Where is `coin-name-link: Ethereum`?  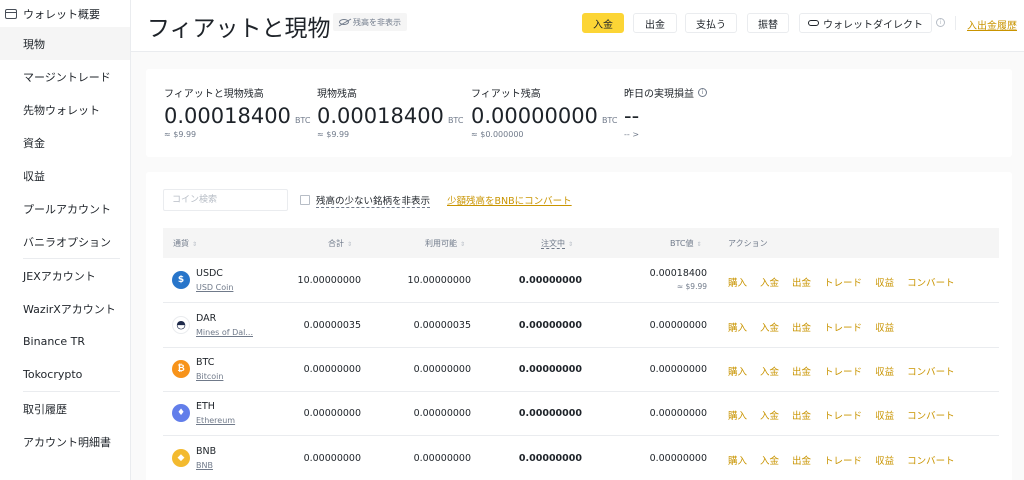 coin-name-link: Ethereum is located at coordinates (215, 420).